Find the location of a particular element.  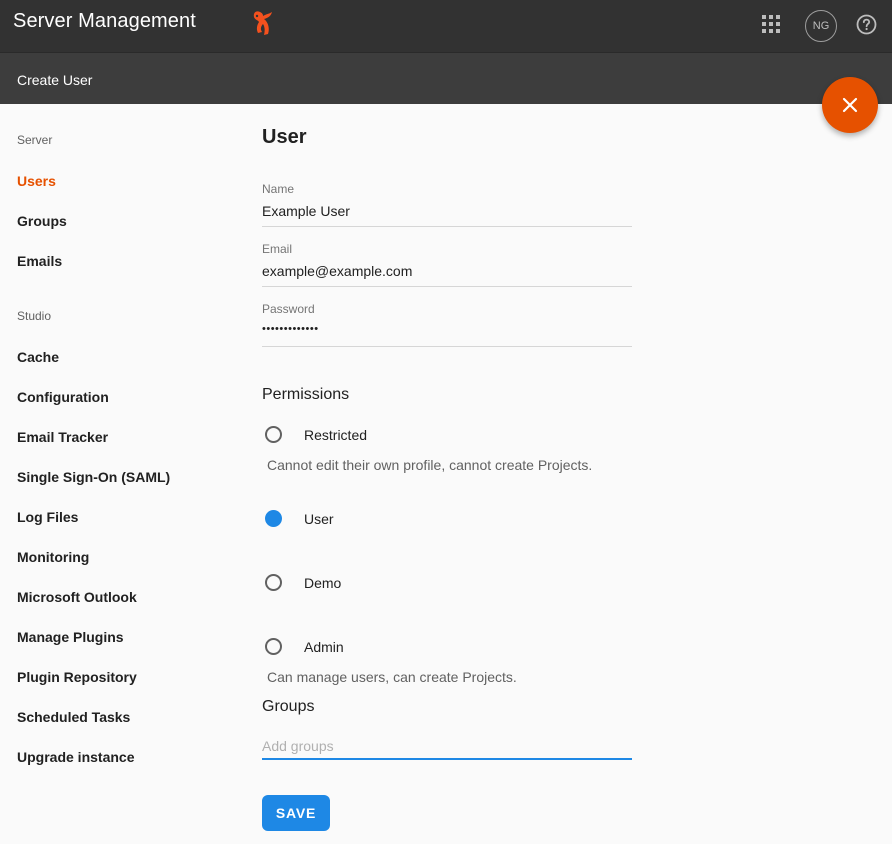

radio-admin is located at coordinates (273, 646).